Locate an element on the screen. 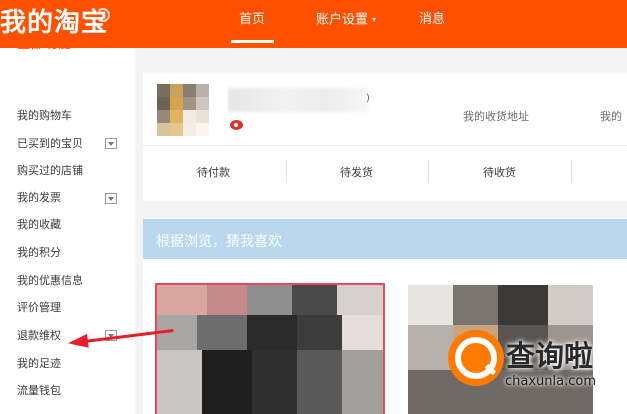 The height and width of the screenshot is (414, 627). username-suffix: ) is located at coordinates (368, 98).